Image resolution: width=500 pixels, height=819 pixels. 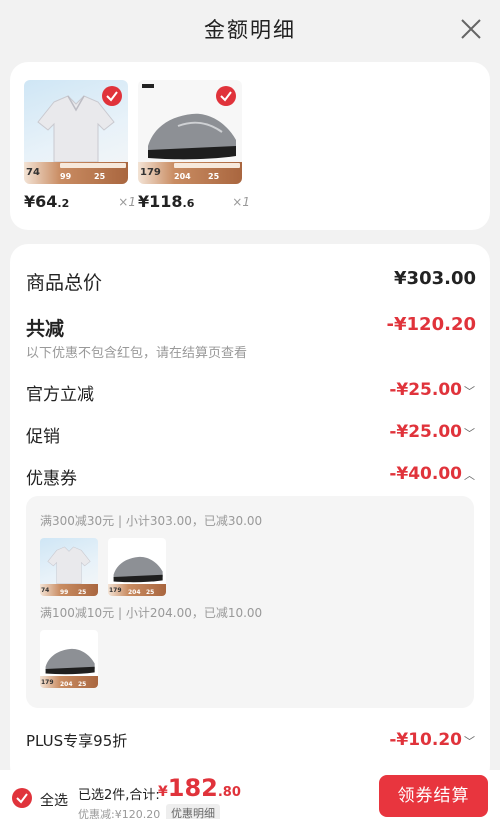 What do you see at coordinates (435, 278) in the screenshot?
I see `total-value: ¥303.00` at bounding box center [435, 278].